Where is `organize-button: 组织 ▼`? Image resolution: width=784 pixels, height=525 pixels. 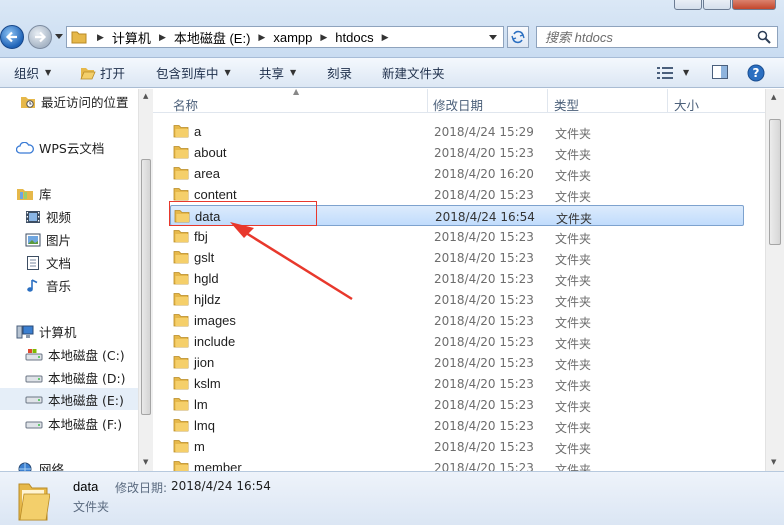
organize-button: 组织 ▼ is located at coordinates (32, 72).